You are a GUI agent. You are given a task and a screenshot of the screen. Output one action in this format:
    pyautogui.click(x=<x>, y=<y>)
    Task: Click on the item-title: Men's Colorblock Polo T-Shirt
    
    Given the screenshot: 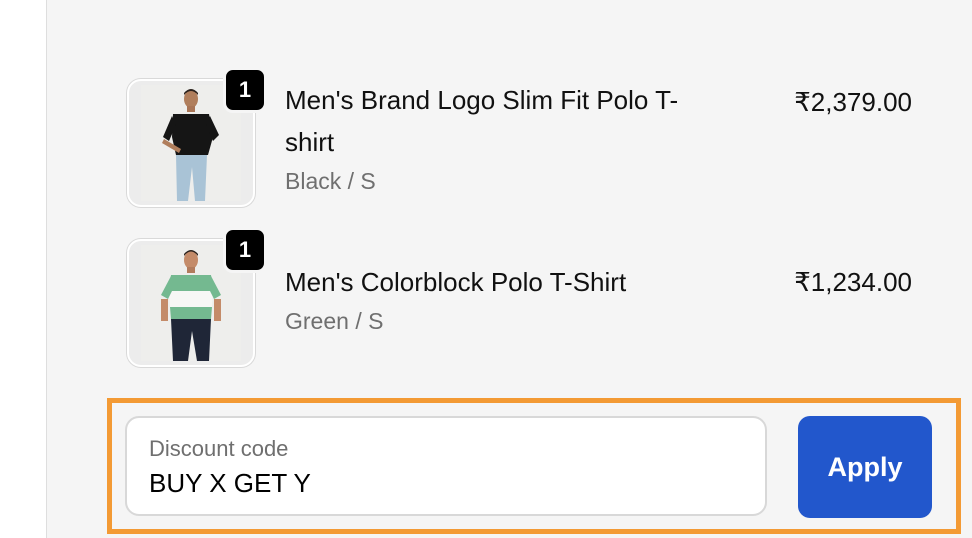 What is the action you would take?
    pyautogui.click(x=456, y=282)
    